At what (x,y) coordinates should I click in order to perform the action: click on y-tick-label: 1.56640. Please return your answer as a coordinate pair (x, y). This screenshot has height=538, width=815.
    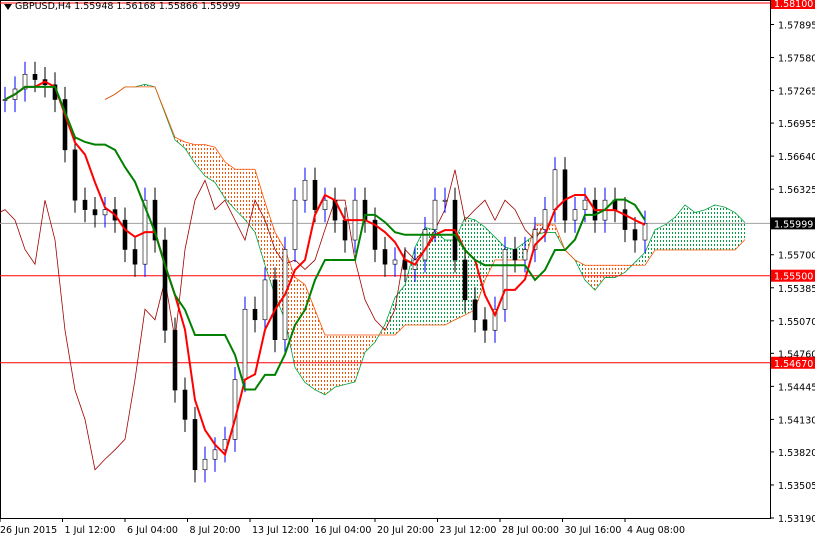
    Looking at the image, I should click on (796, 157).